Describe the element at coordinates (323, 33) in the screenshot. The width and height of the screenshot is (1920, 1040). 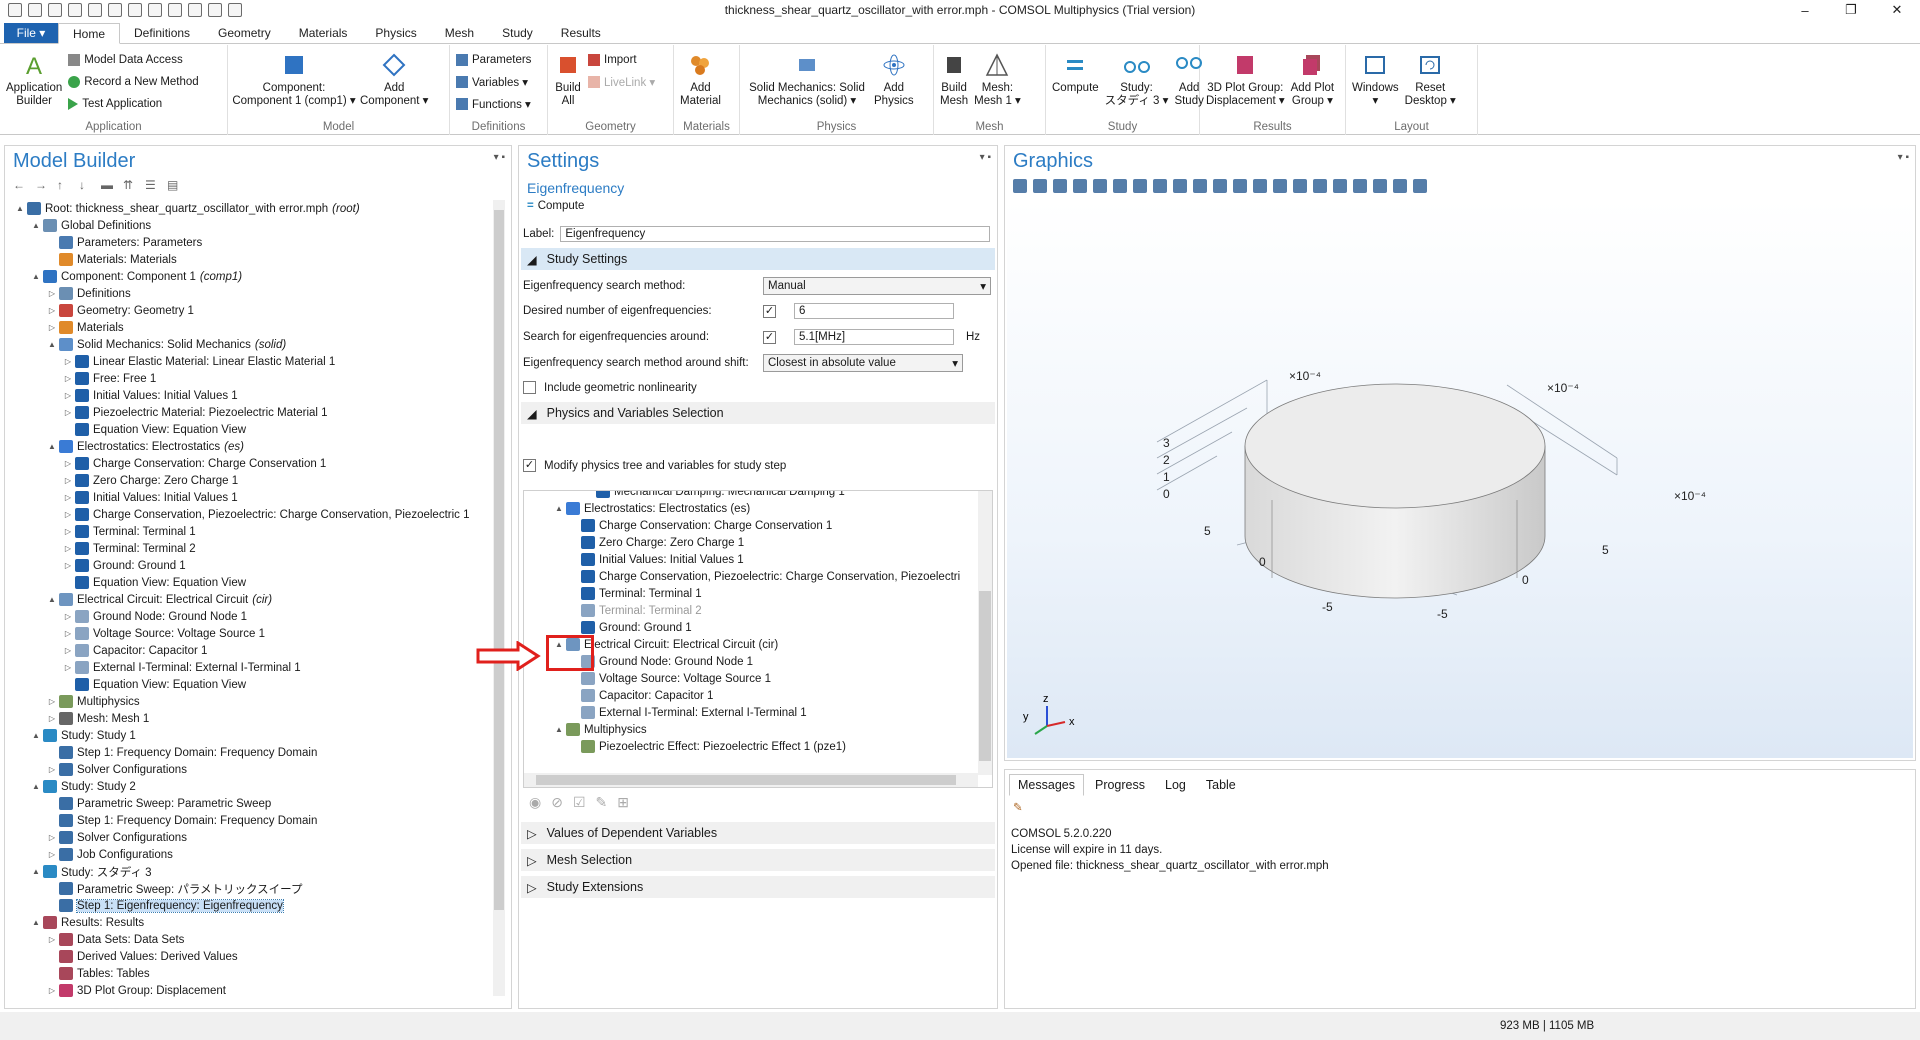
I see `tab-materials: Materials` at that location.